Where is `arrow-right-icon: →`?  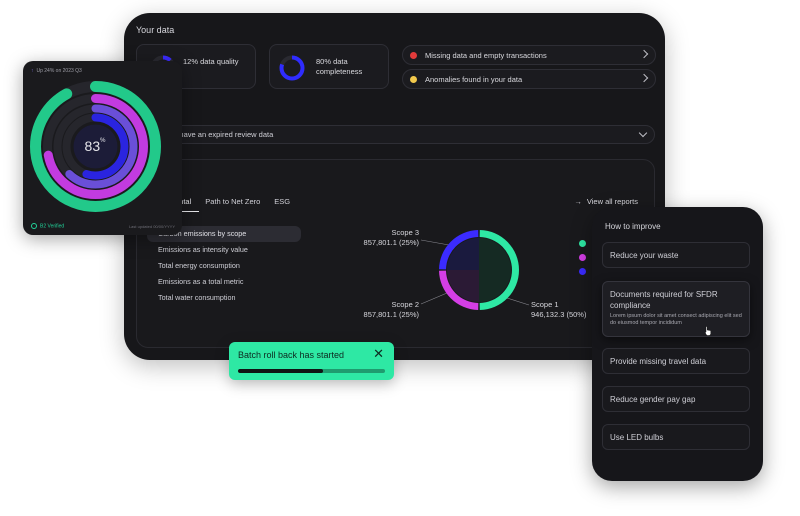 arrow-right-icon: → is located at coordinates (578, 201).